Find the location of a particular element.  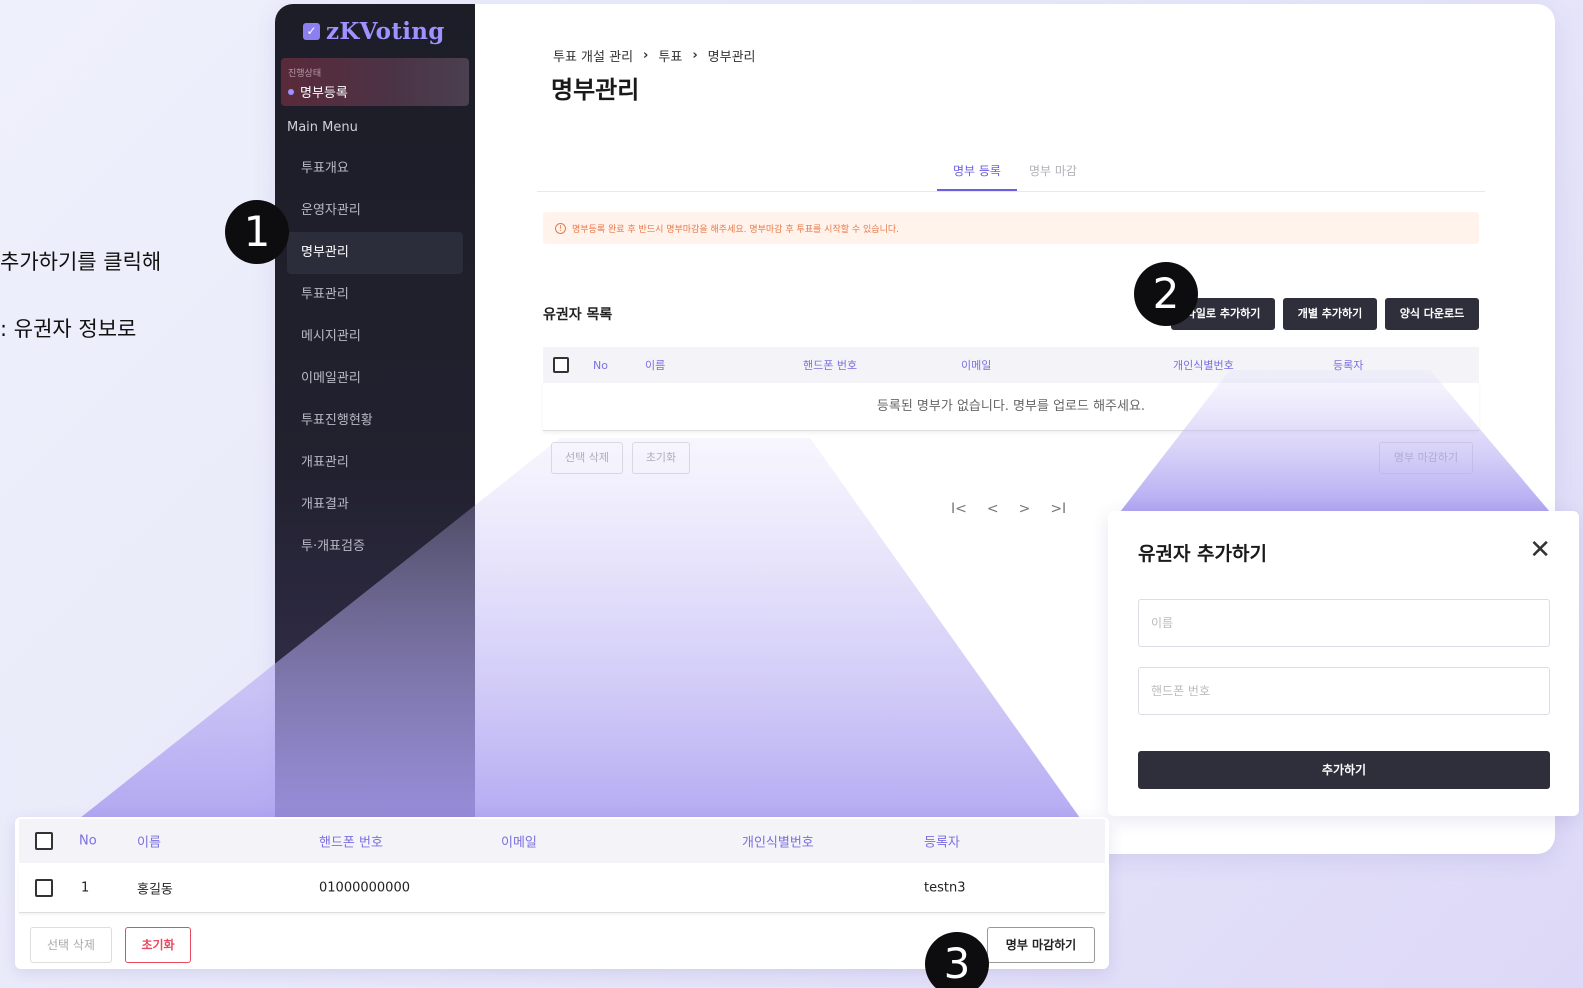

breadcrumb-item-1: 투표 개설 관리 is located at coordinates (593, 55).